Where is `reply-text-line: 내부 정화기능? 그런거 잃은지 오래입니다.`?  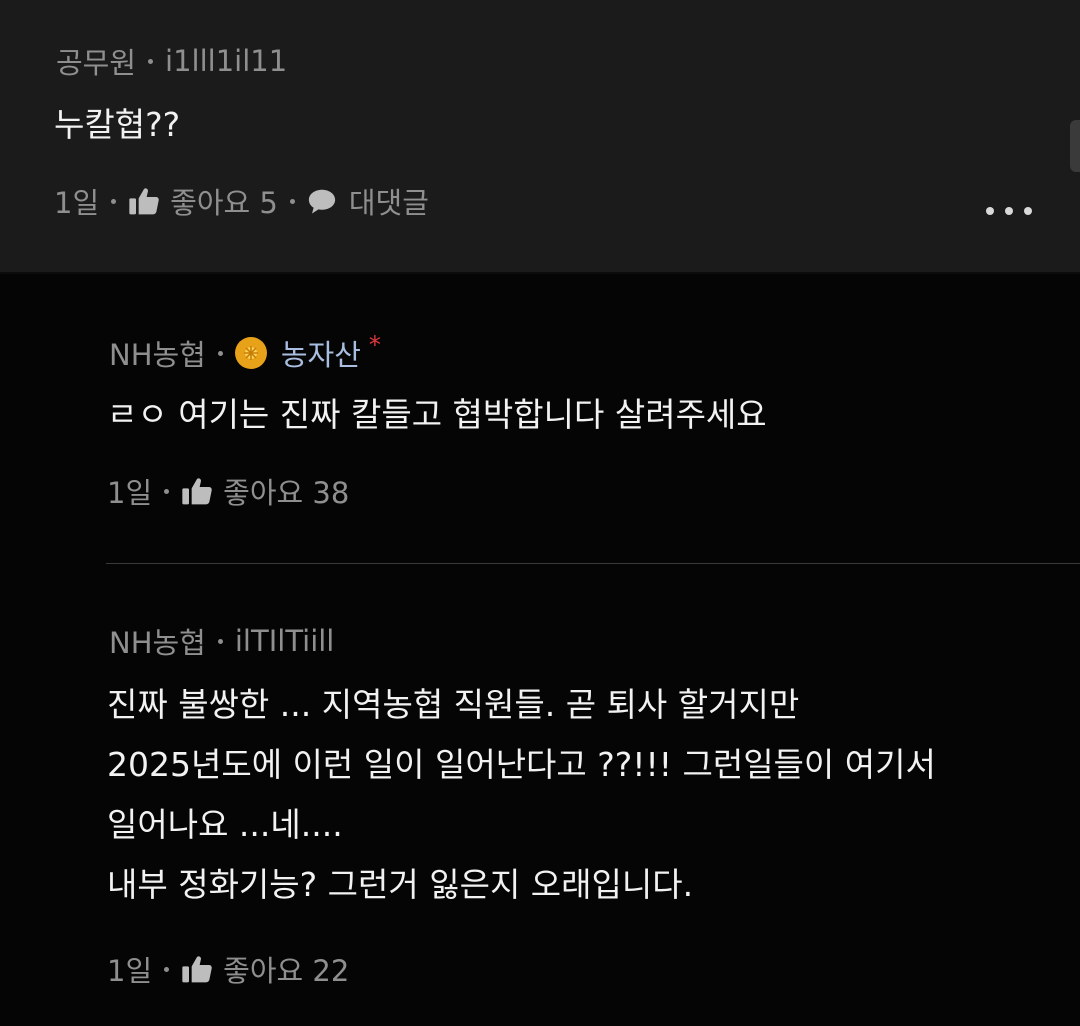
reply-text-line: 내부 정화기능? 그런거 잃은지 오래입니다. is located at coordinates (400, 884).